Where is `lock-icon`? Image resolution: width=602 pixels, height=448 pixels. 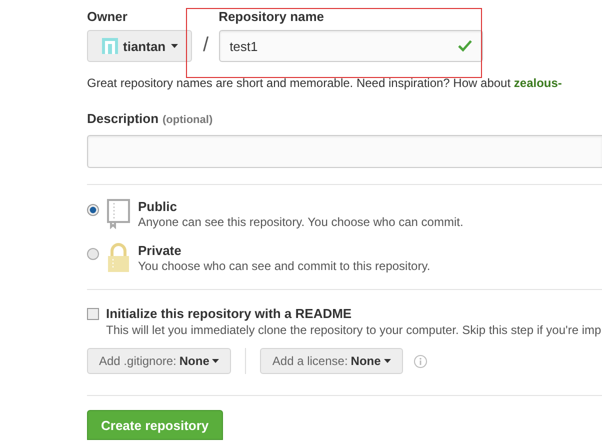
lock-icon is located at coordinates (118, 258).